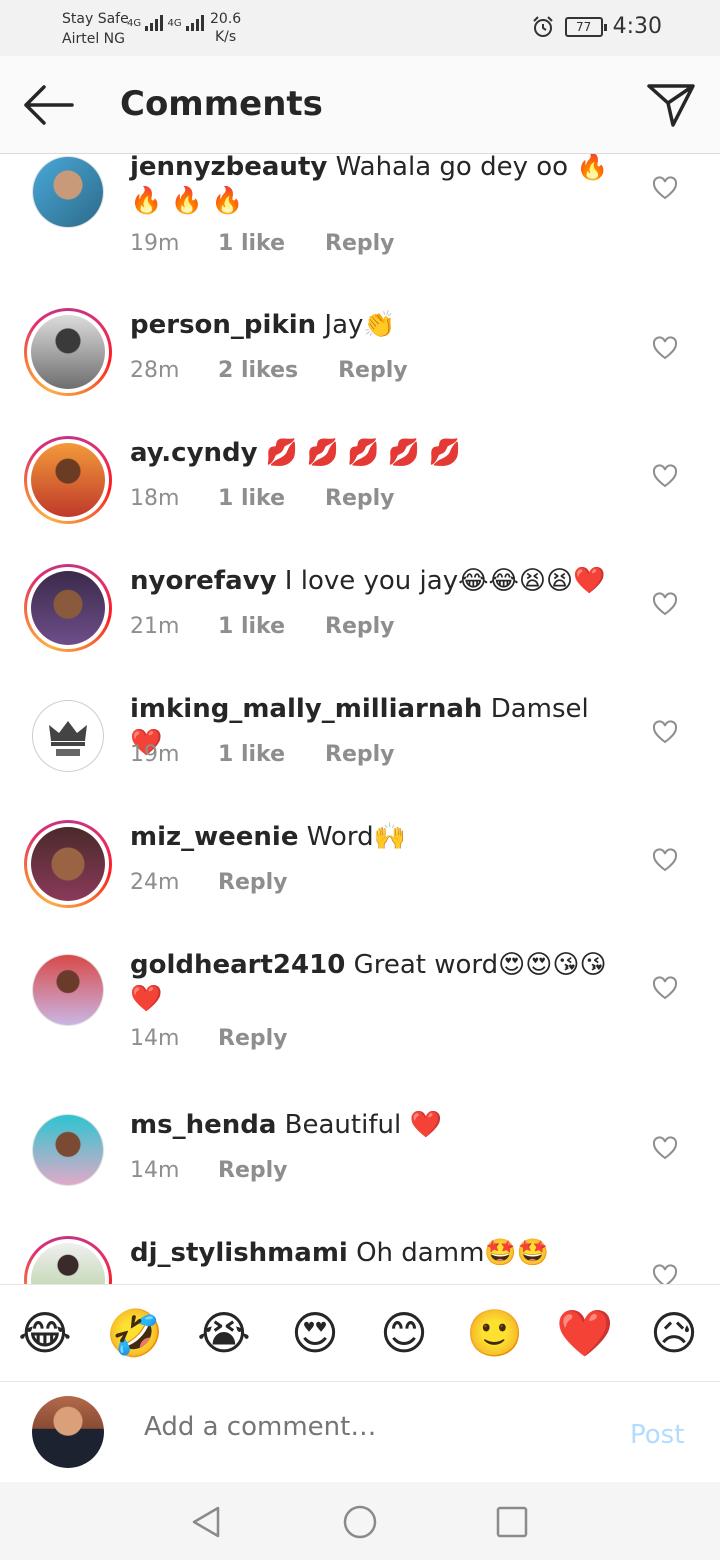  What do you see at coordinates (221, 104) in the screenshot?
I see `page-title: Comments` at bounding box center [221, 104].